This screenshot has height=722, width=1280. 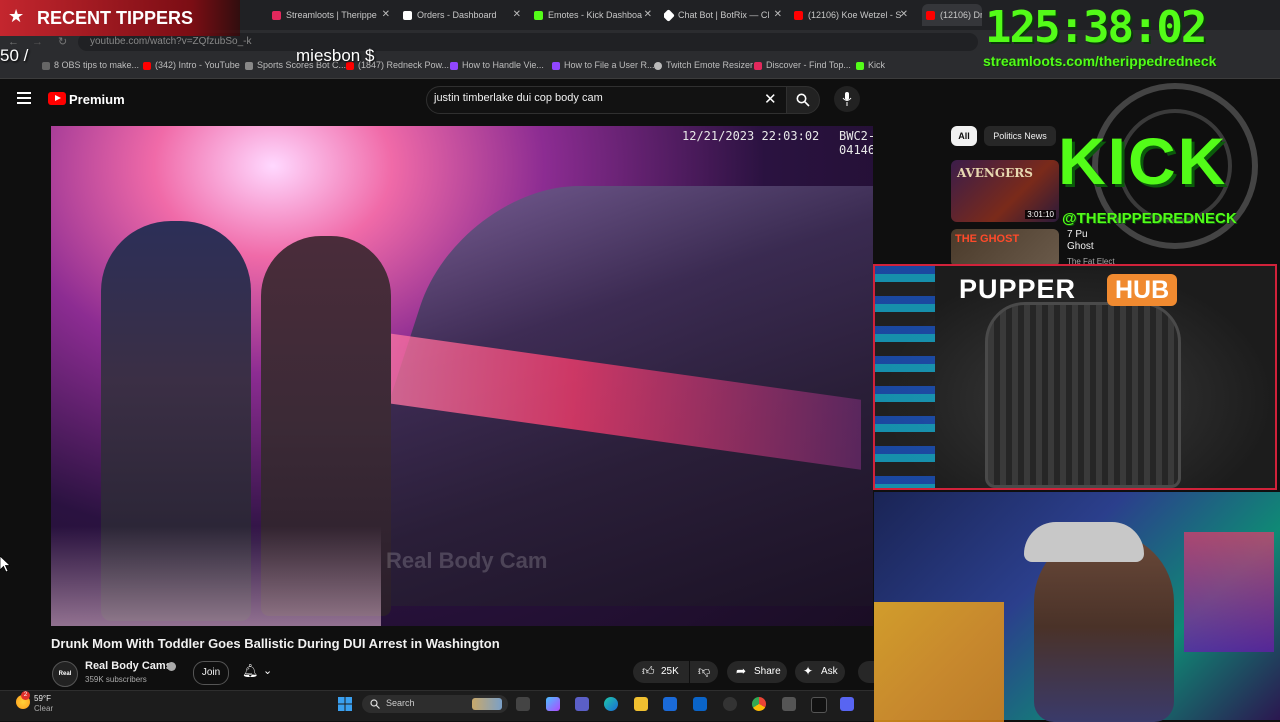 What do you see at coordinates (829, 671) in the screenshot?
I see `ask-label: Ask` at bounding box center [829, 671].